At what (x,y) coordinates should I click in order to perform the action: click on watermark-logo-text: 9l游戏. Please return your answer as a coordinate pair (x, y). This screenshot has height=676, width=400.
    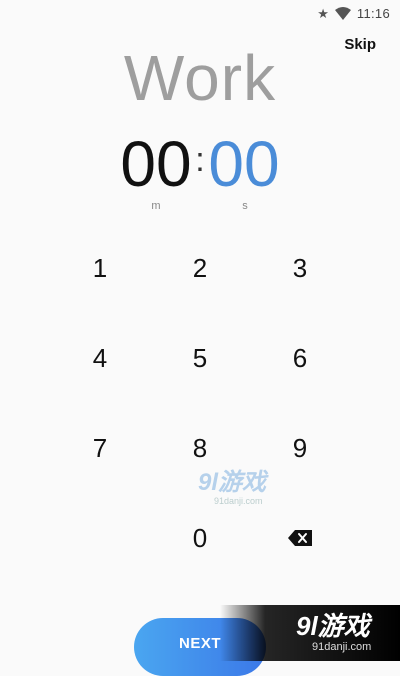
    Looking at the image, I should click on (232, 482).